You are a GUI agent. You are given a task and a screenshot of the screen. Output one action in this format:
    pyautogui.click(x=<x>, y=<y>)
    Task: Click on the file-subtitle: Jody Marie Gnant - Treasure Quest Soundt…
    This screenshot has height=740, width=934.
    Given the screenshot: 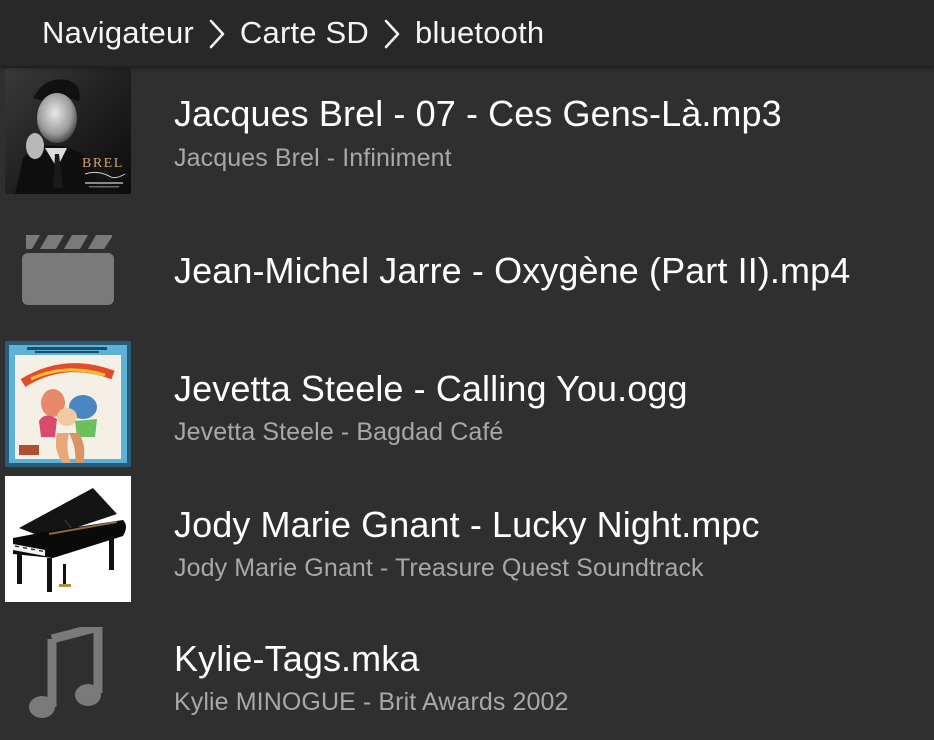 What is the action you would take?
    pyautogui.click(x=439, y=568)
    